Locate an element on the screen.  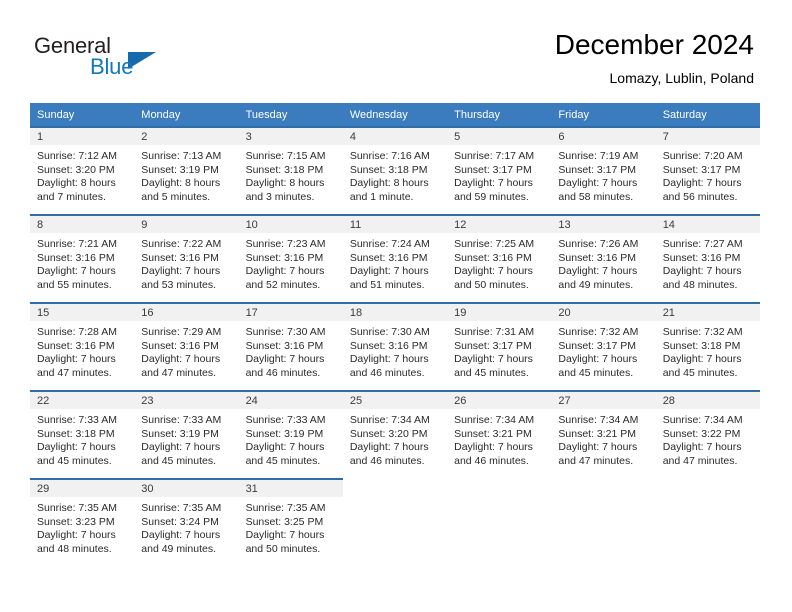
daylight-text-line2: and 53 minutes. is located at coordinates (178, 284).